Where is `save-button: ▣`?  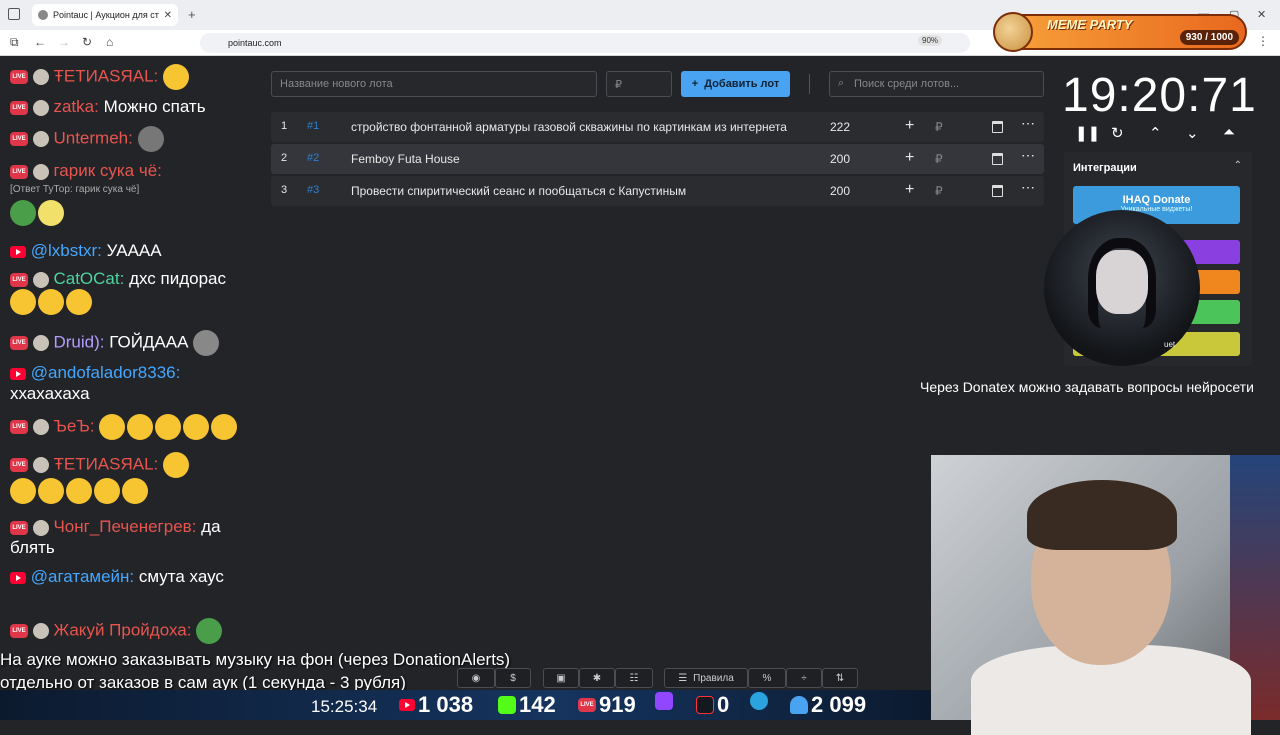 save-button: ▣ is located at coordinates (561, 678).